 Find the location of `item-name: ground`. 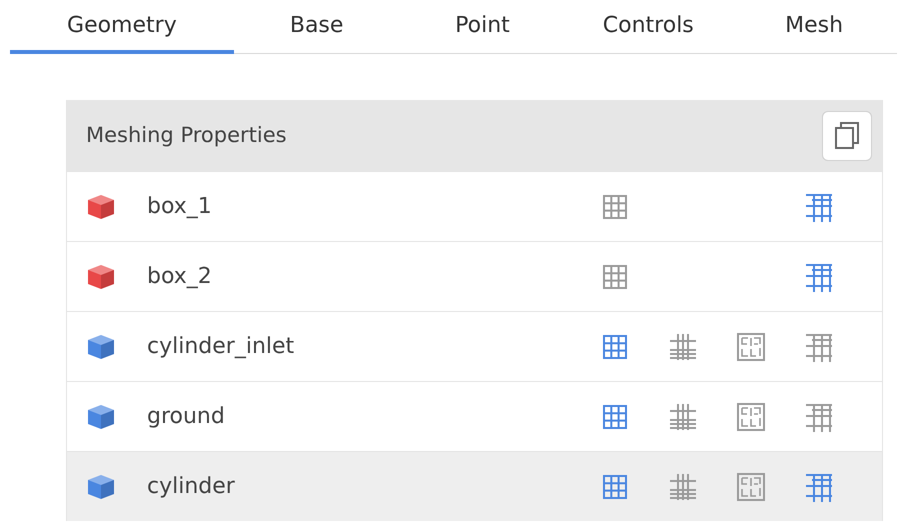

item-name: ground is located at coordinates (186, 417).